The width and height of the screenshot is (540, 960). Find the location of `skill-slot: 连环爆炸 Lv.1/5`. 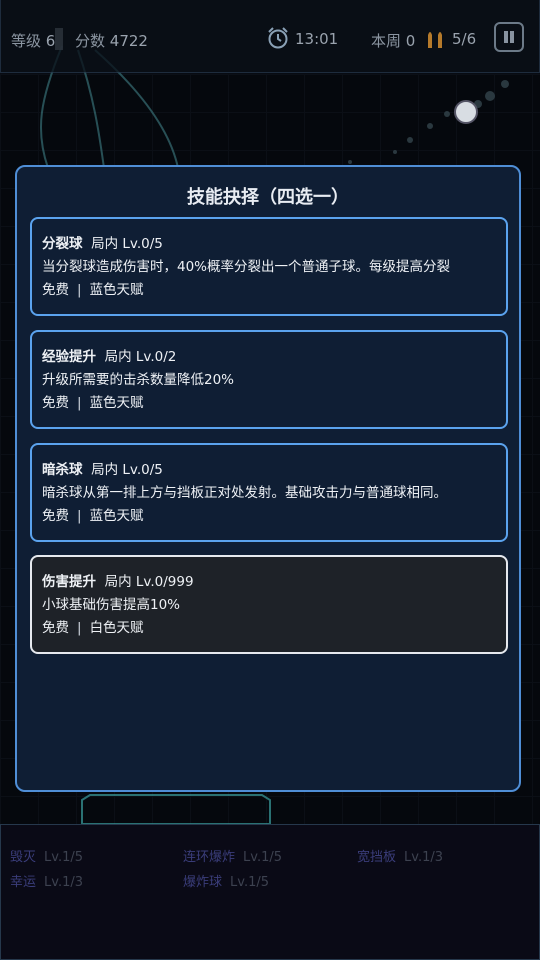

skill-slot: 连环爆炸 Lv.1/5 is located at coordinates (232, 855).